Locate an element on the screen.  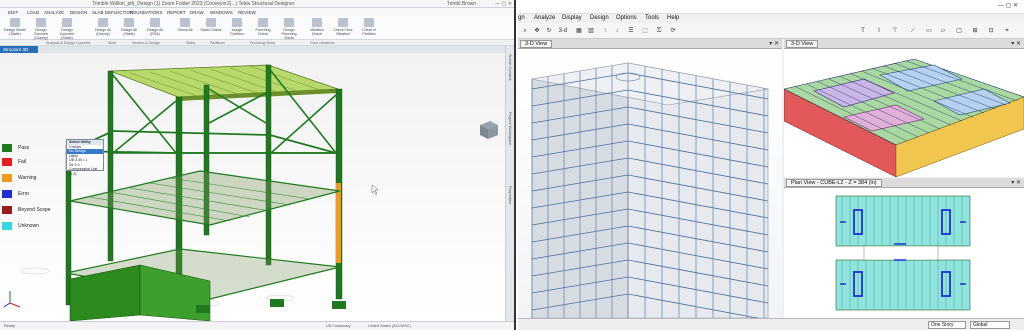
menu-tools: Tools is located at coordinates (652, 18).